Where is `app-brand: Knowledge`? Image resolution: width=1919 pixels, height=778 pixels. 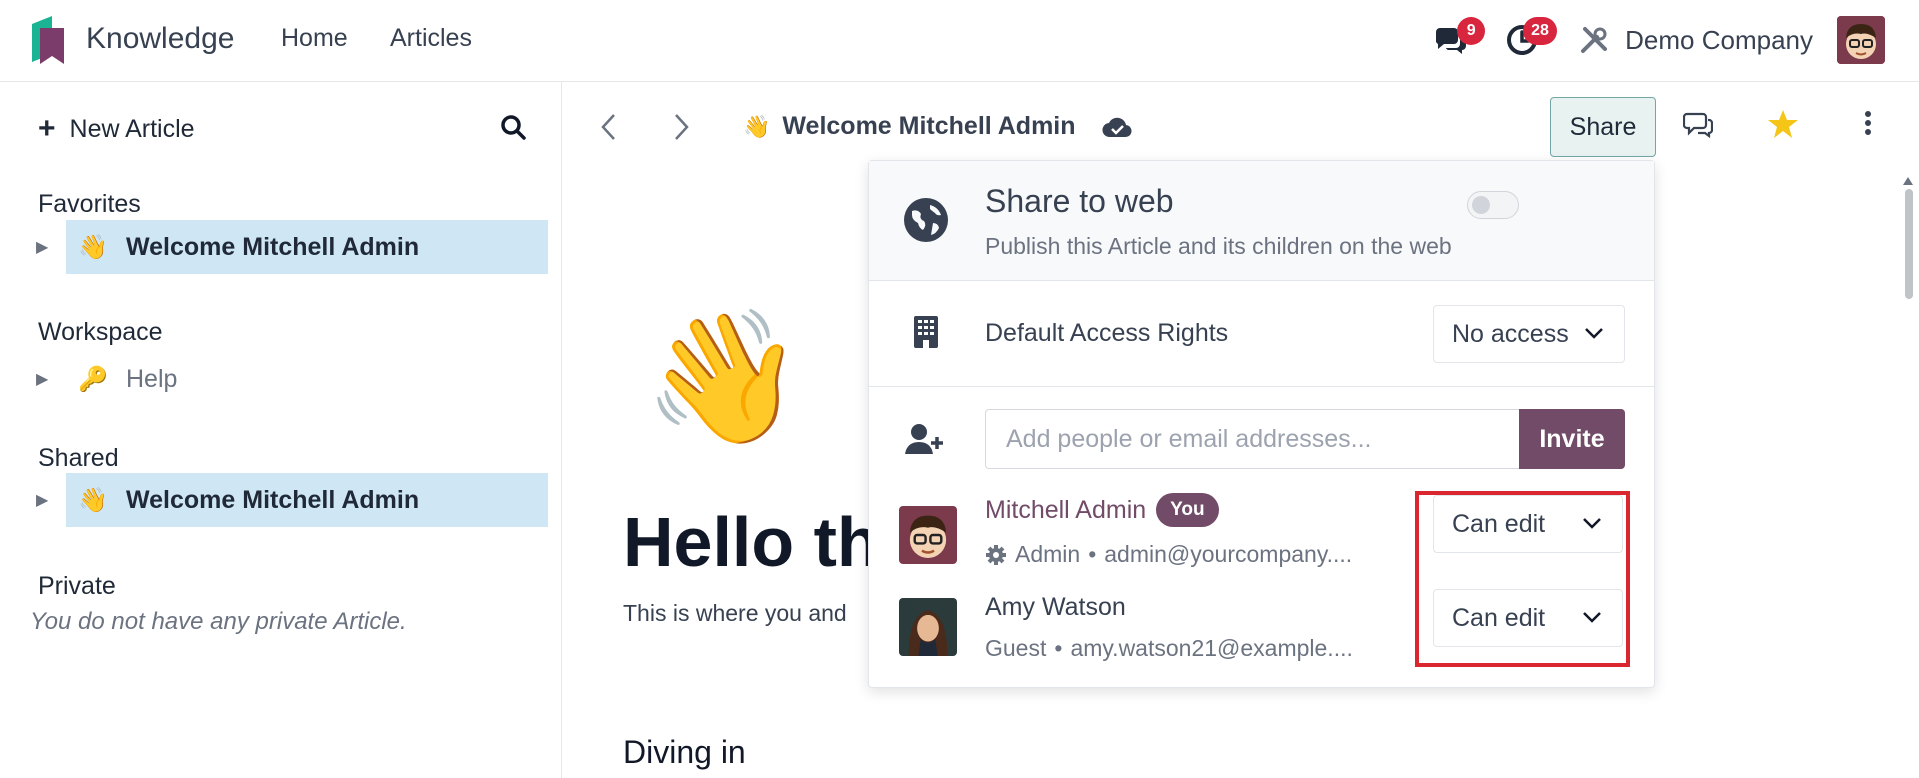 app-brand: Knowledge is located at coordinates (132, 39).